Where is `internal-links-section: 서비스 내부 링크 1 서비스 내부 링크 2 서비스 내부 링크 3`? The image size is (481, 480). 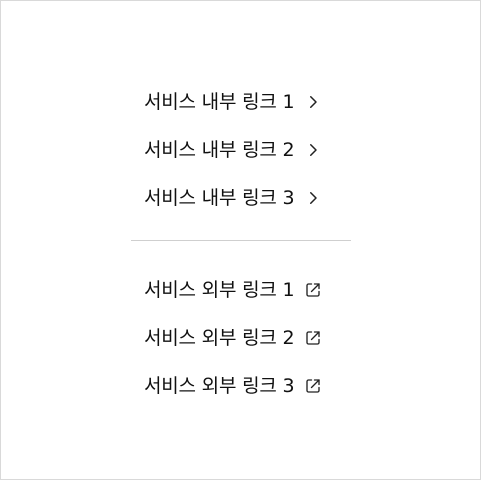
internal-links-section: 서비스 내부 링크 1 서비스 내부 링크 2 서비스 내부 링크 3 is located at coordinates (254, 150).